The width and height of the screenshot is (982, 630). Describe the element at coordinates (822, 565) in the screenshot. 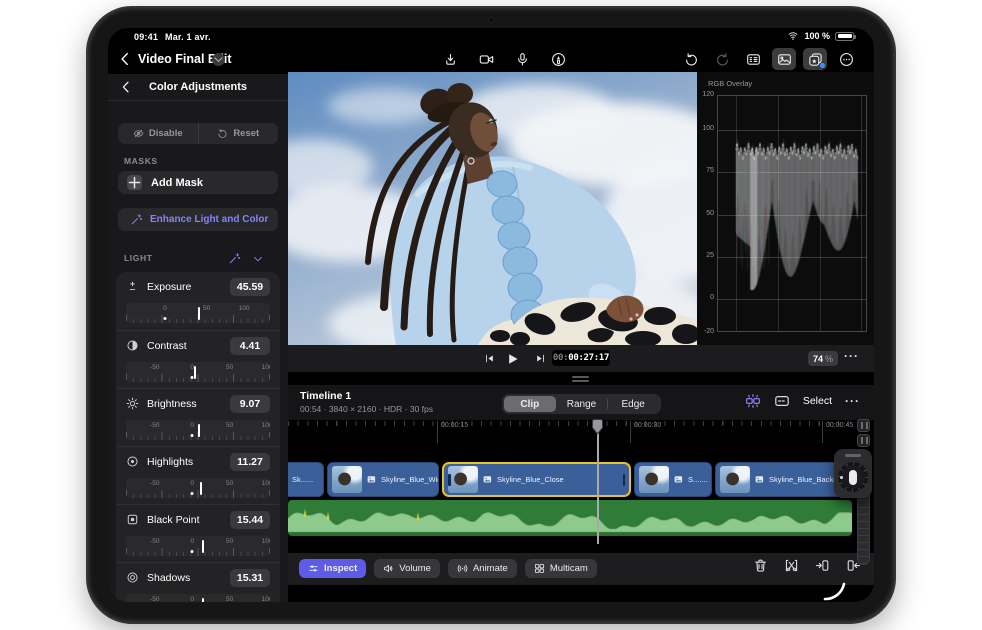

I see `insert-icon` at that location.